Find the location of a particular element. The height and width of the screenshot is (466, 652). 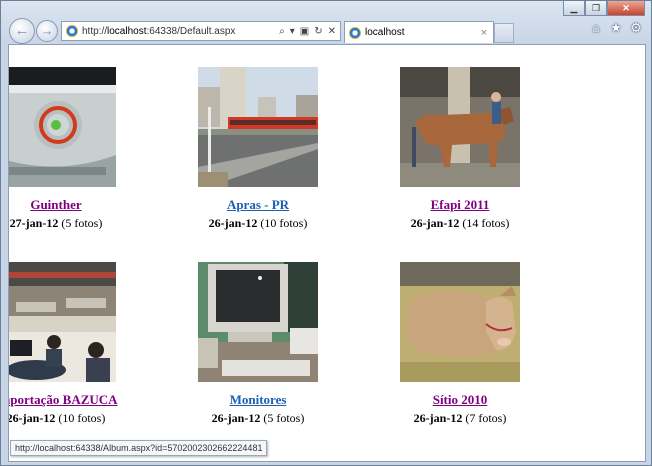

tab-localhost: localhost × is located at coordinates (419, 32).